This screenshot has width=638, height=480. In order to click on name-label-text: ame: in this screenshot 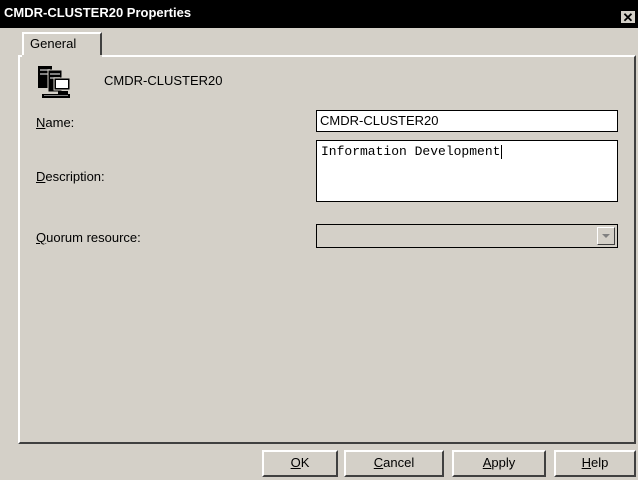, I will do `click(60, 122)`.